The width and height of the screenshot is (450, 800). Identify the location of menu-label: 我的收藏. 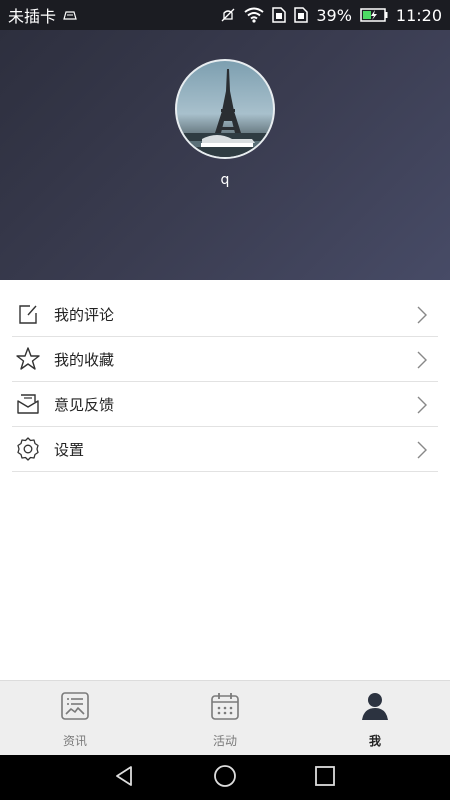
(84, 359).